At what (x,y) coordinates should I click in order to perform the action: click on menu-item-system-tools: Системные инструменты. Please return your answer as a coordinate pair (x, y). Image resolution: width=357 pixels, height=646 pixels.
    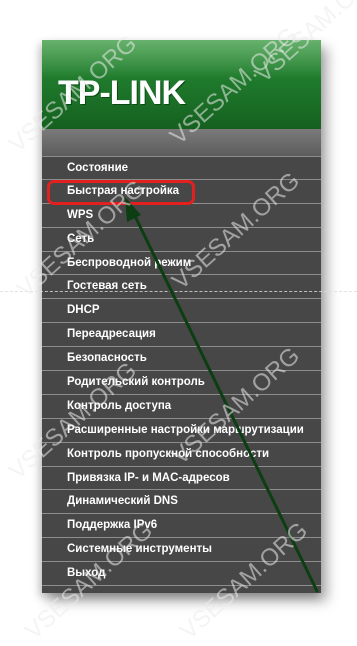
    Looking at the image, I should click on (181, 550).